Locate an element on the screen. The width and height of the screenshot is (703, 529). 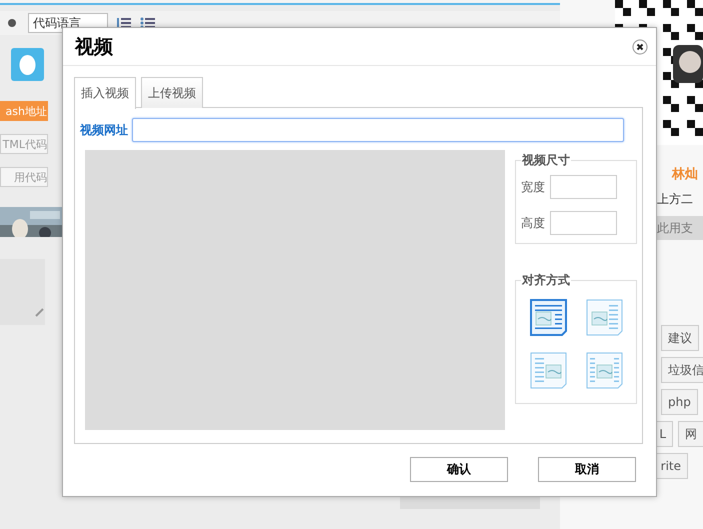
caption-text: 上方二 is located at coordinates (675, 199).